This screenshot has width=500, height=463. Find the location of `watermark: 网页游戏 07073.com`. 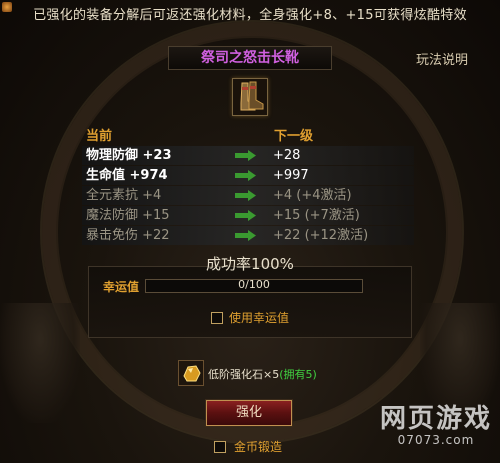

watermark: 网页游戏 07073.com is located at coordinates (436, 422).